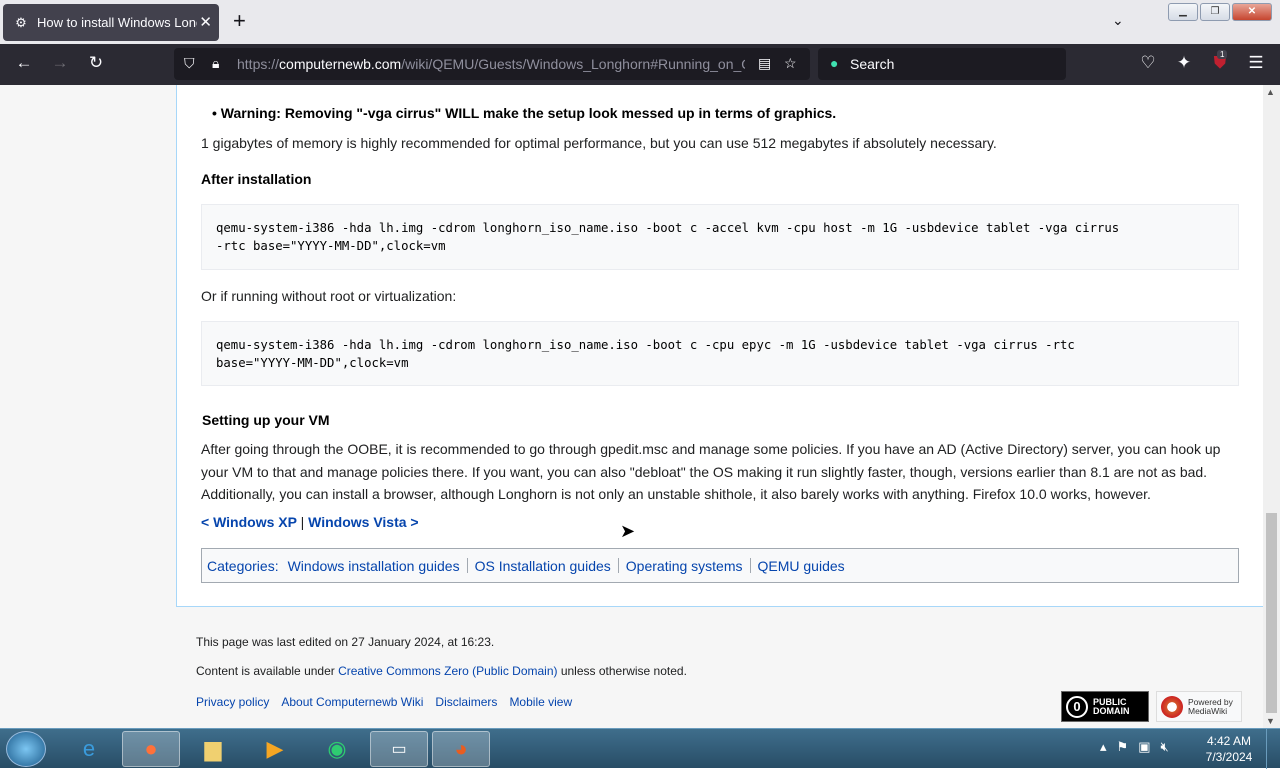 This screenshot has height=769, width=1280. Describe the element at coordinates (213, 749) in the screenshot. I see `file-explorer-icon: ▆` at that location.